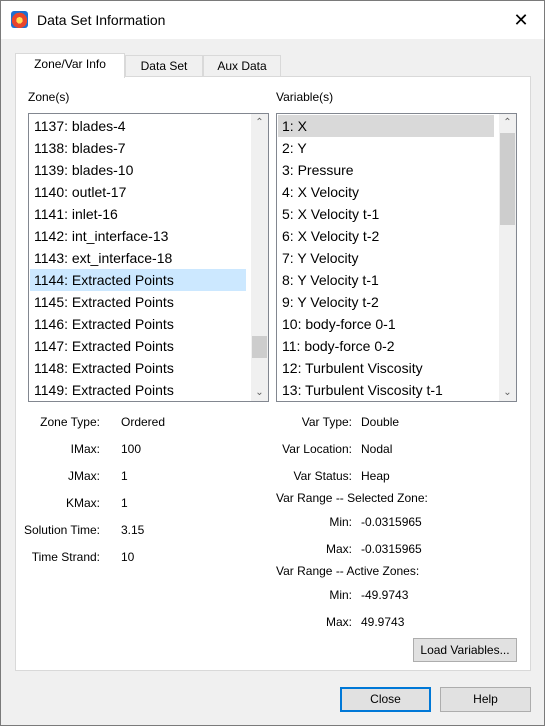  What do you see at coordinates (138, 170) in the screenshot?
I see `list-item: 1139: blades-10` at bounding box center [138, 170].